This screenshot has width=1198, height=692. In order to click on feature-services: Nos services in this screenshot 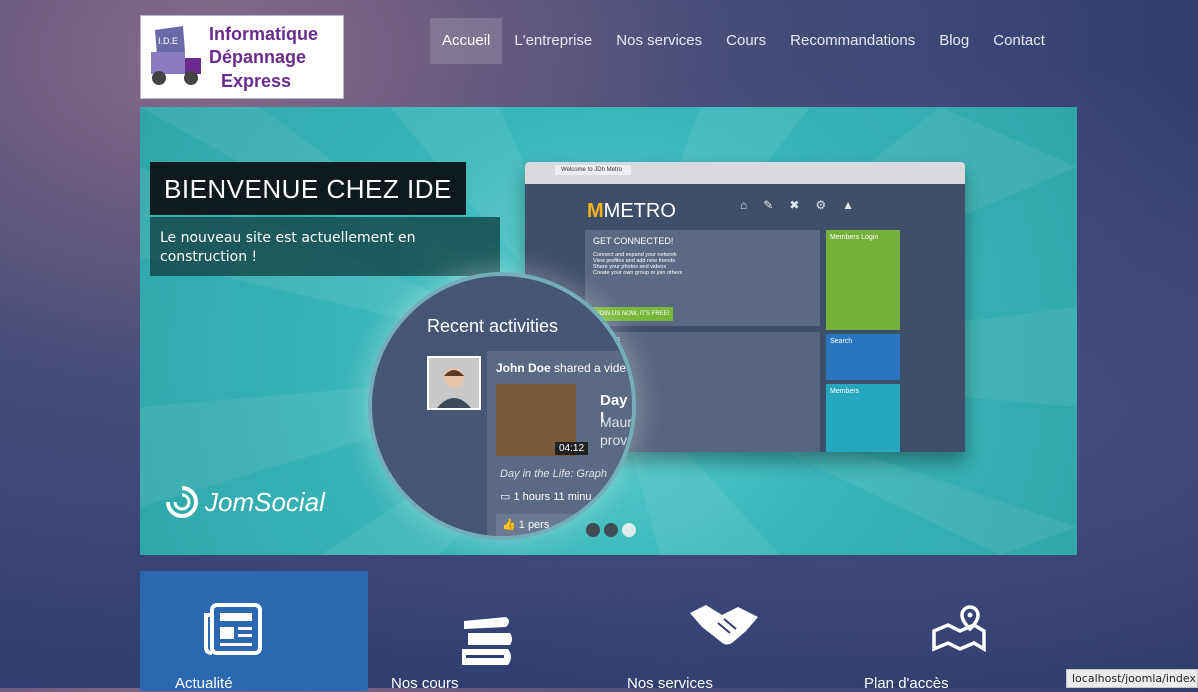, I will do `click(710, 631)`.